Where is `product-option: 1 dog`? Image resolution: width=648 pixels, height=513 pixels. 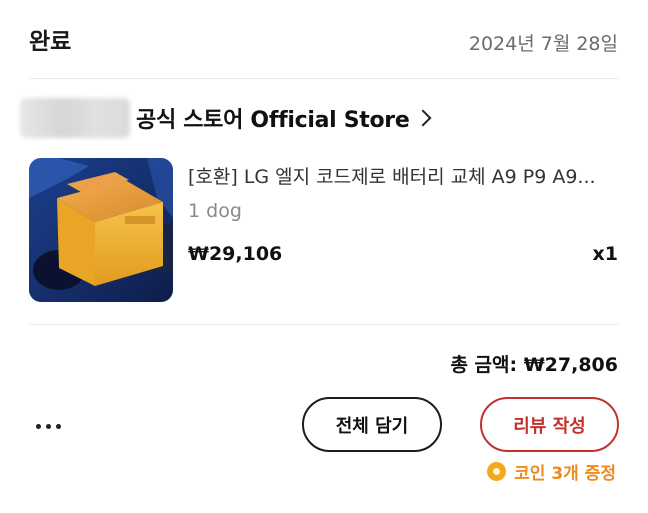 product-option: 1 dog is located at coordinates (215, 211).